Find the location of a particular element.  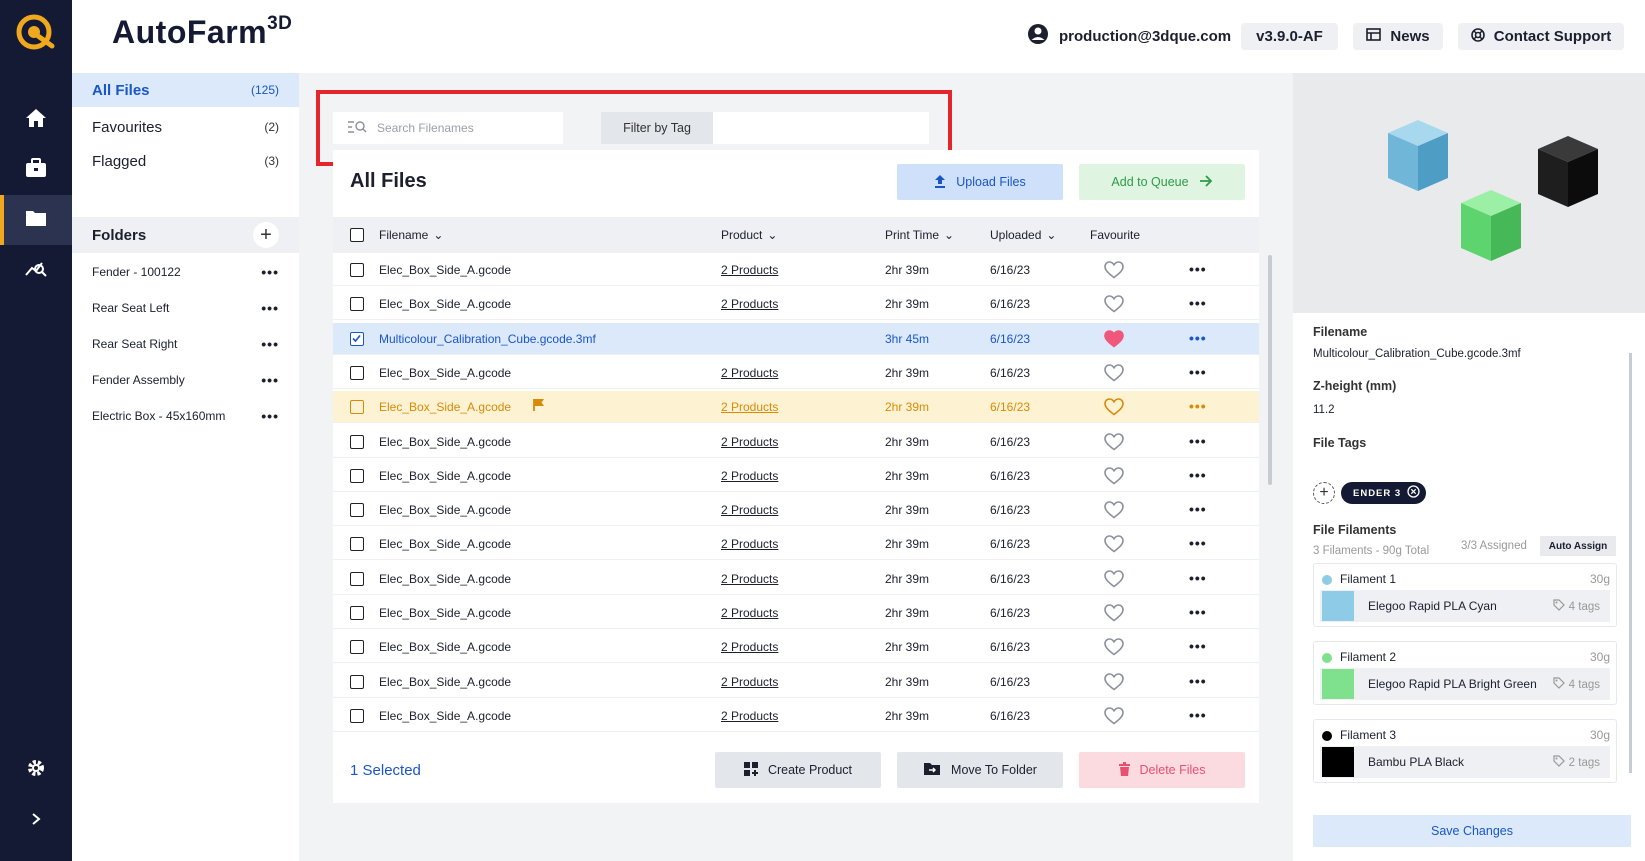

move-to-folder-button: Move To Folder is located at coordinates (980, 770).